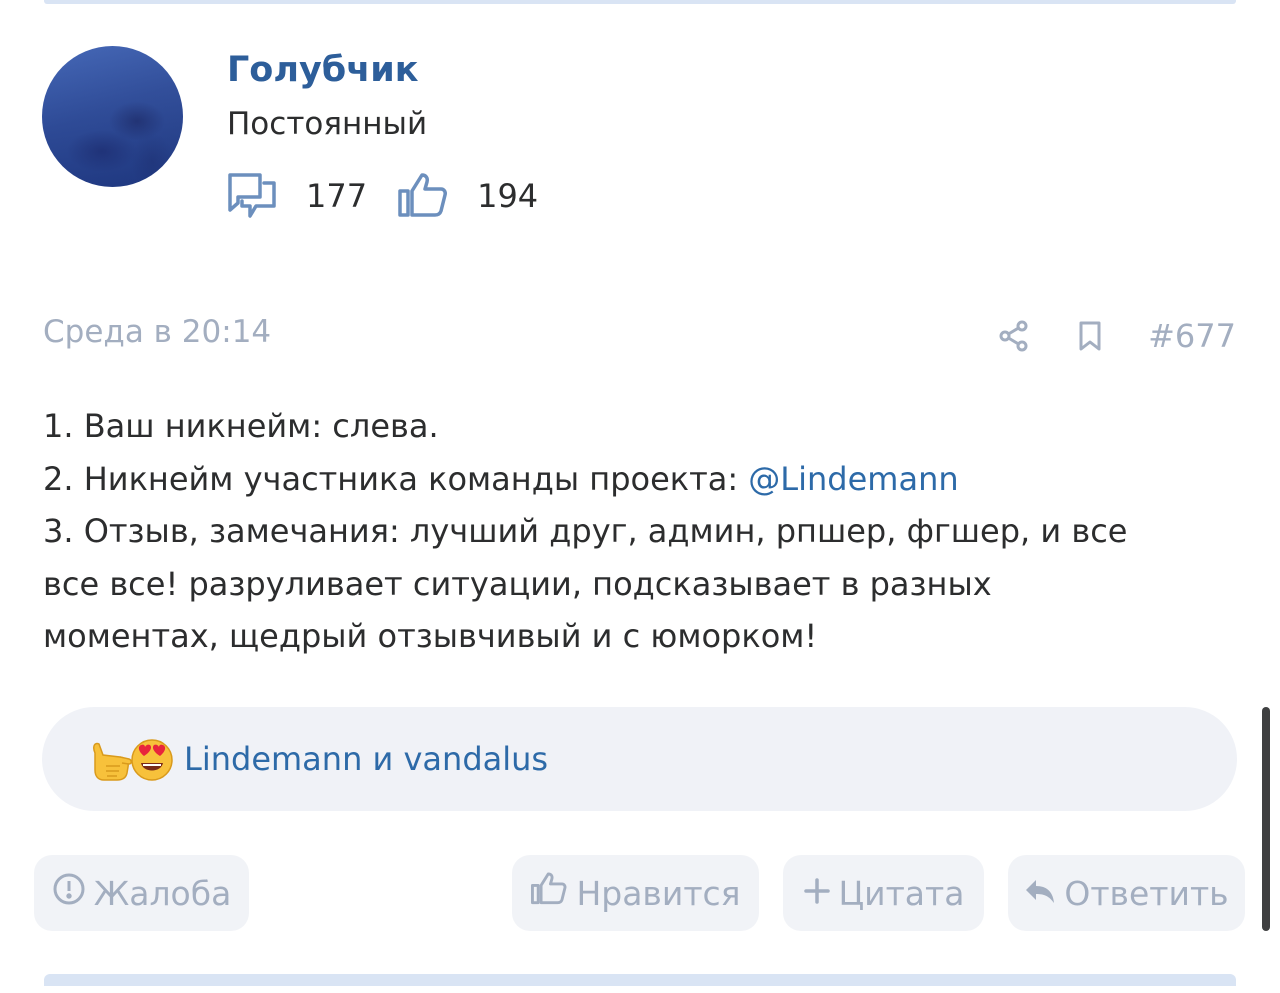 The image size is (1280, 993). What do you see at coordinates (640, 2) in the screenshot?
I see `previous-post-edge` at bounding box center [640, 2].